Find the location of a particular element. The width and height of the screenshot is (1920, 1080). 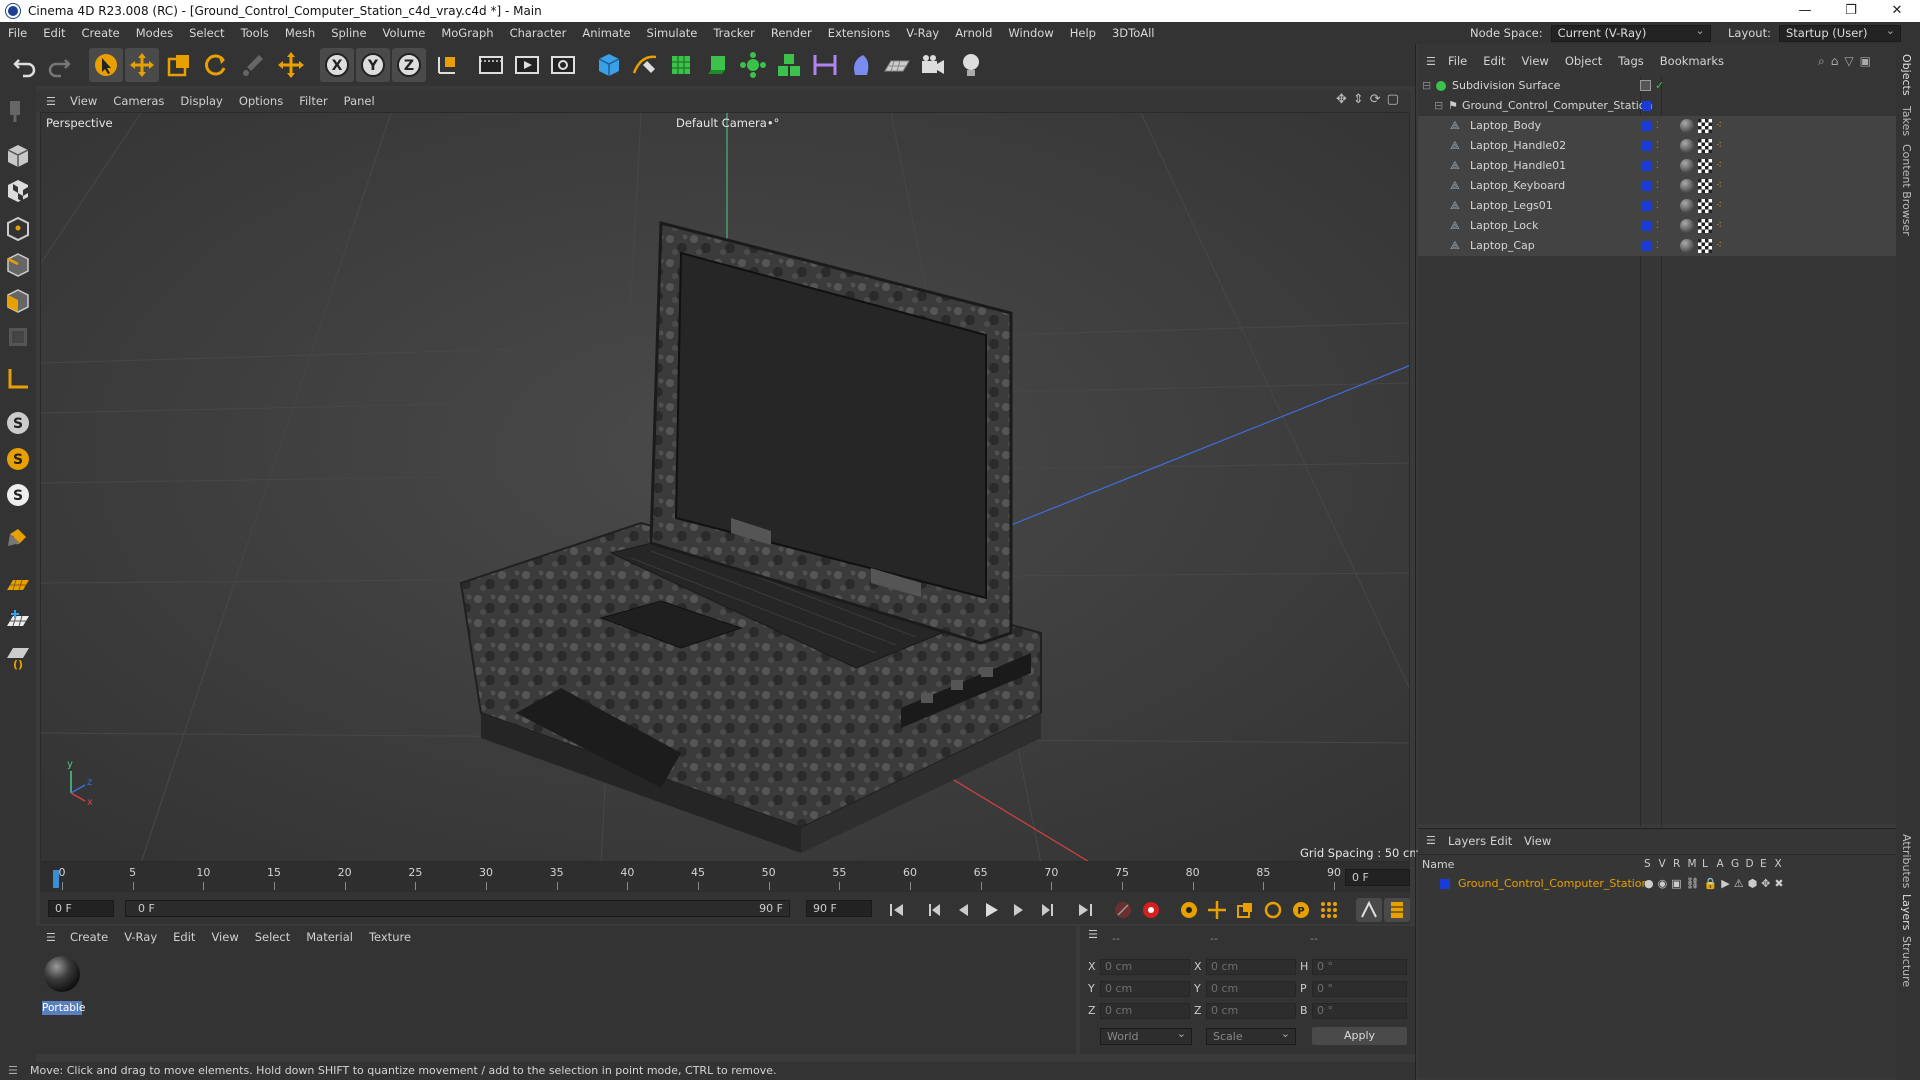

current-frame-field: 0 F is located at coordinates (81, 908).